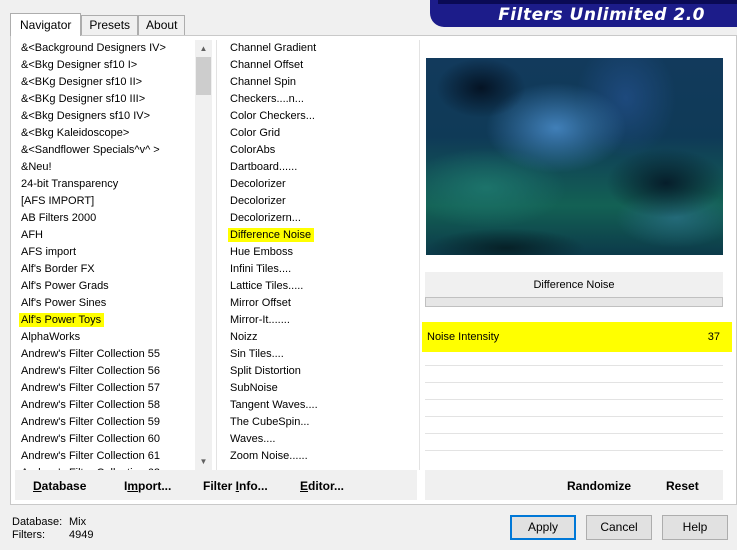  I want to click on category-list-item: &<BKg Designer sf10 III>, so click(105, 99).